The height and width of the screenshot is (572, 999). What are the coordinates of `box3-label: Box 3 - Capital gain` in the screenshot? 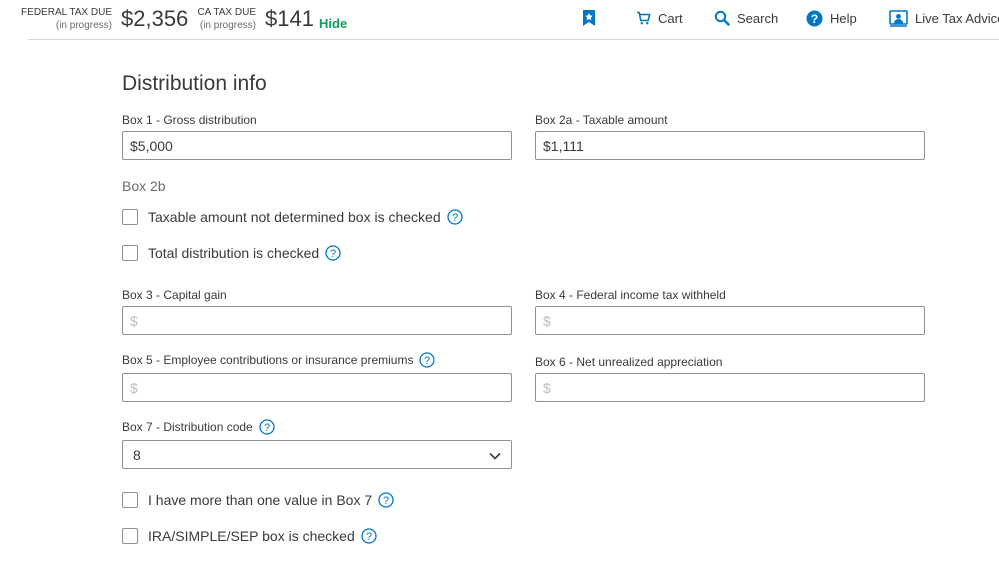 It's located at (174, 295).